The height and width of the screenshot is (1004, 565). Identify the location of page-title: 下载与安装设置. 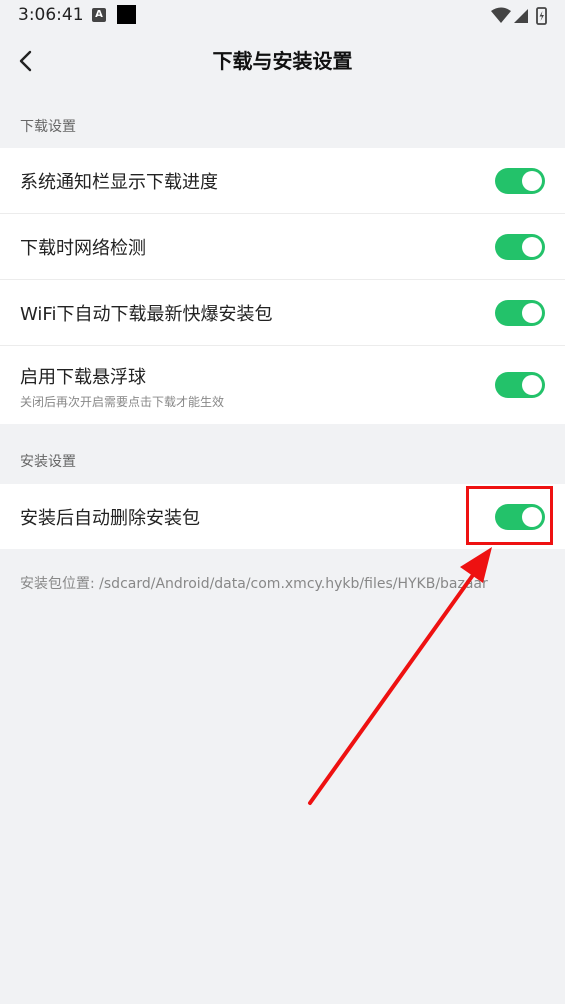
(282, 61).